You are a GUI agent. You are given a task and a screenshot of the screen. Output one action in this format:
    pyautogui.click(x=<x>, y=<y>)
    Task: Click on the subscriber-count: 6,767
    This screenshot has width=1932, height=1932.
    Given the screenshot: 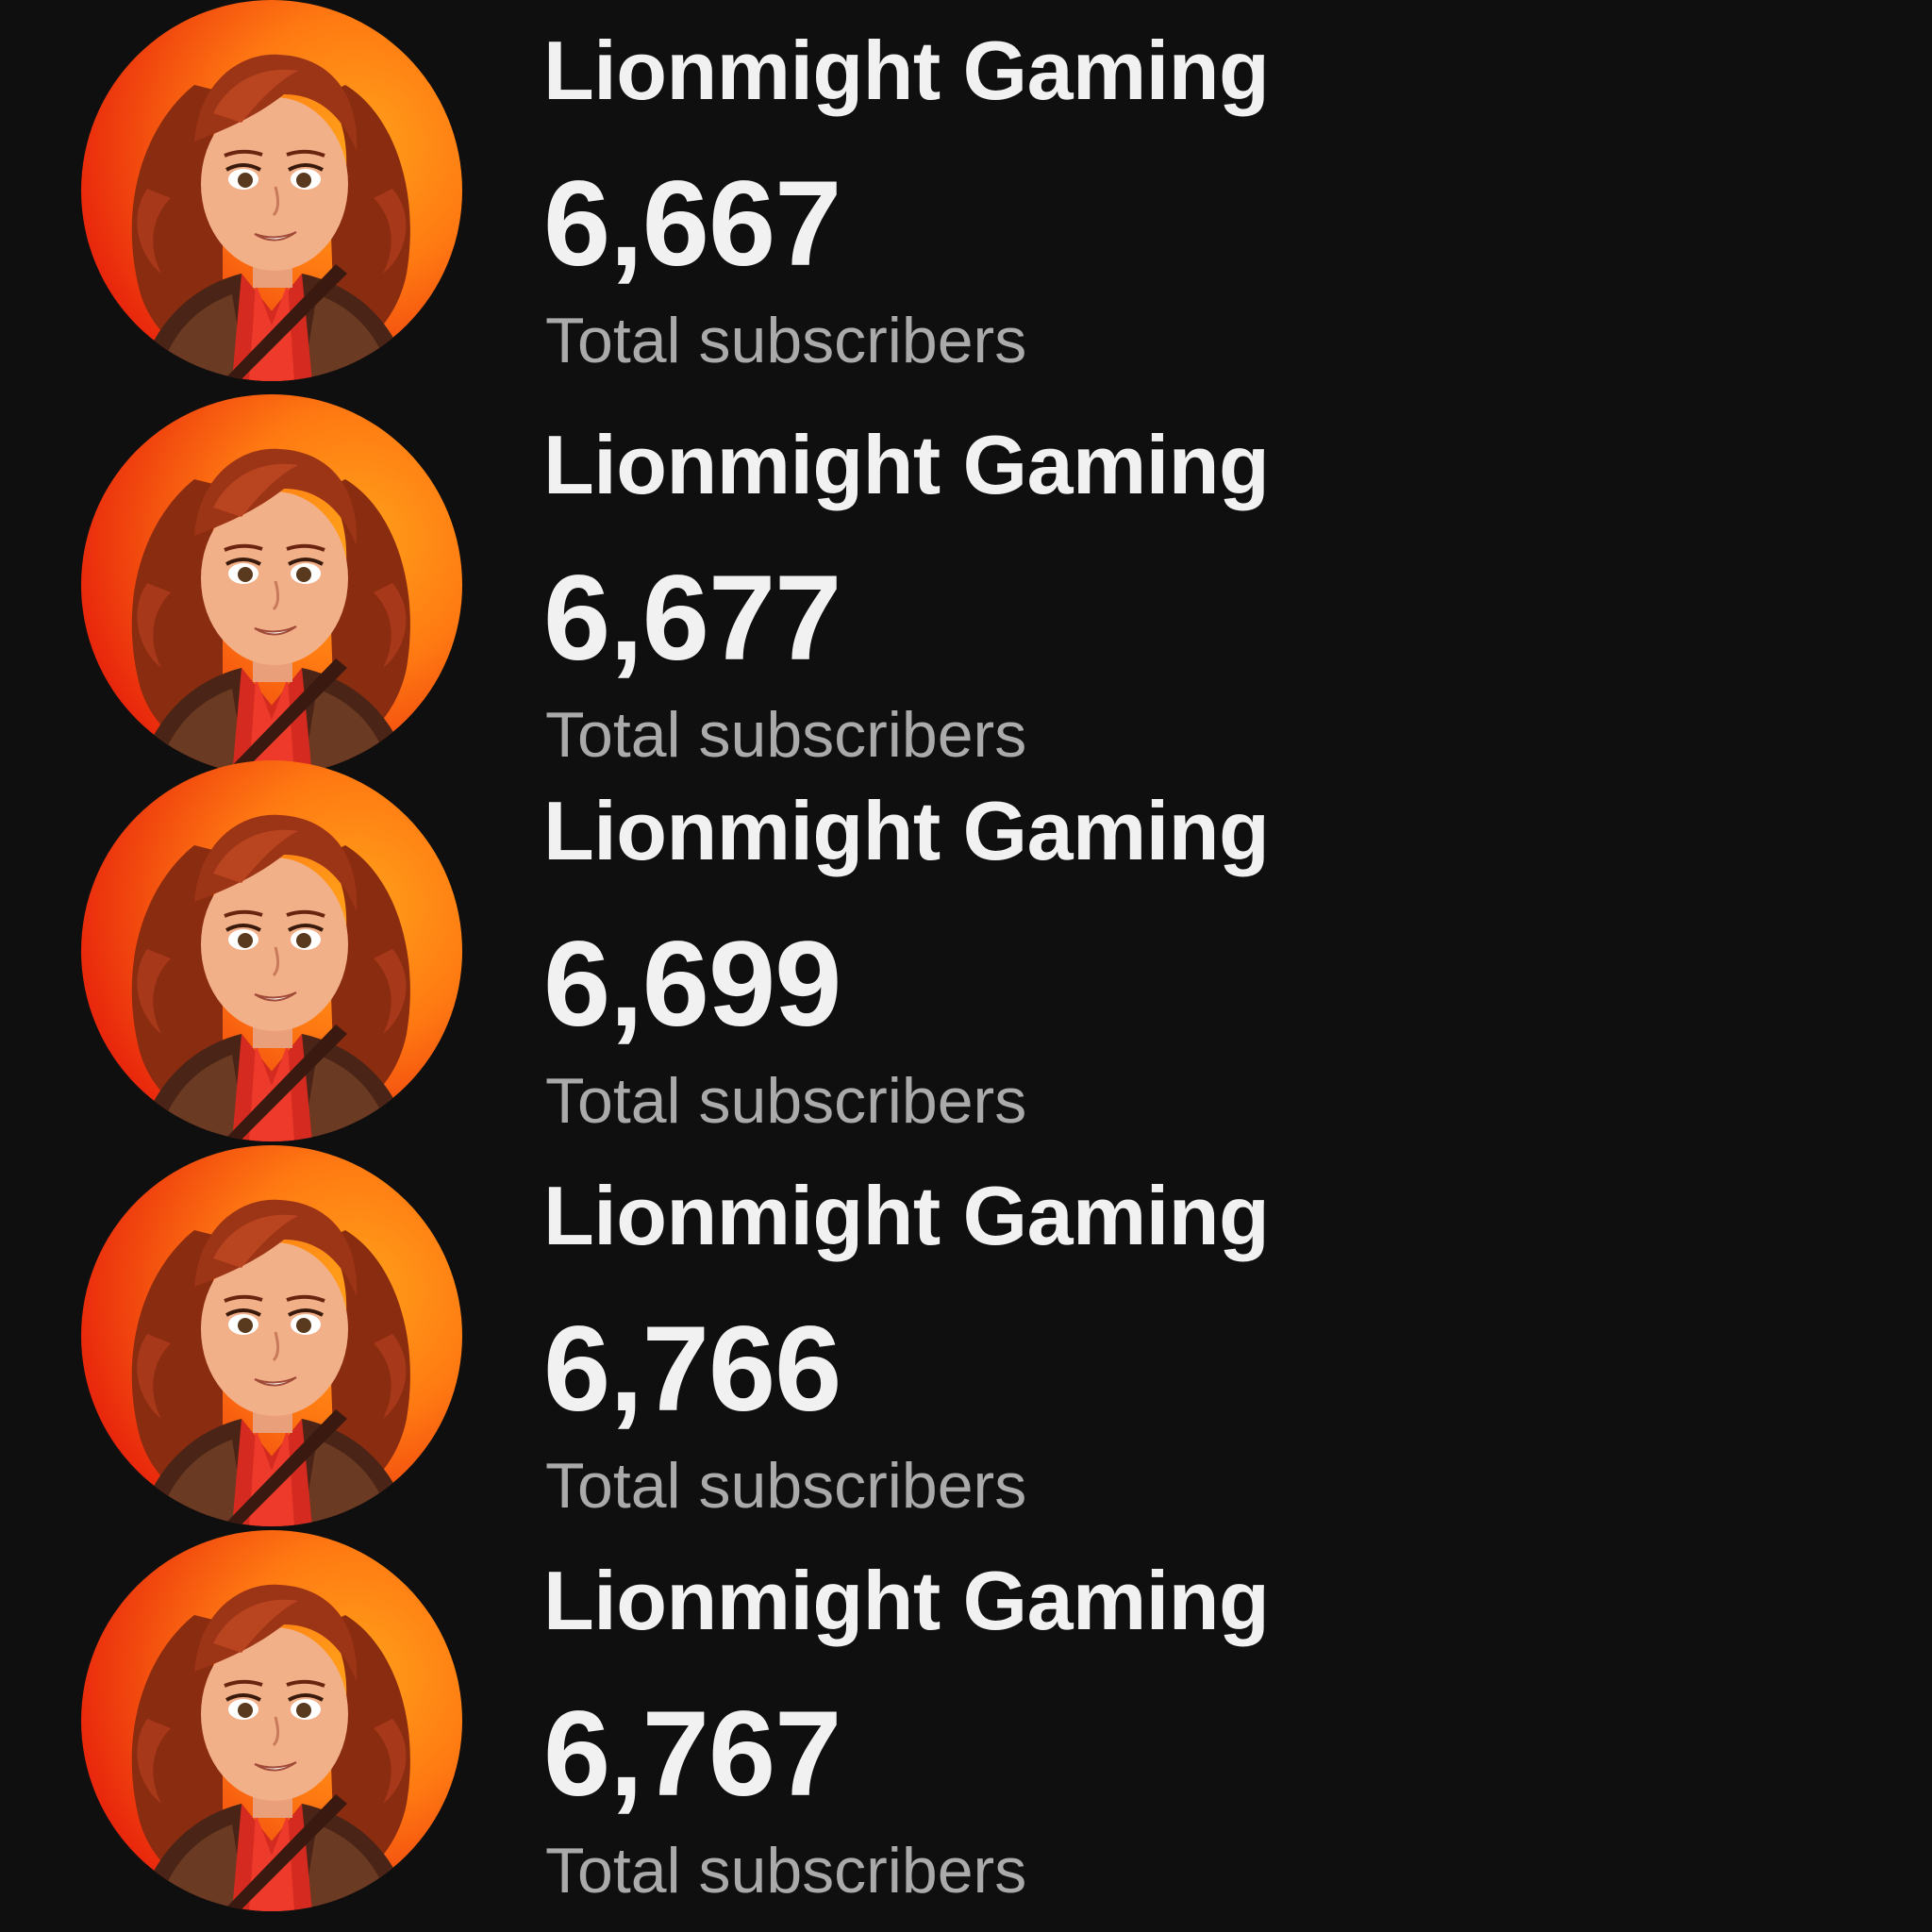 What is the action you would take?
    pyautogui.click(x=692, y=1755)
    